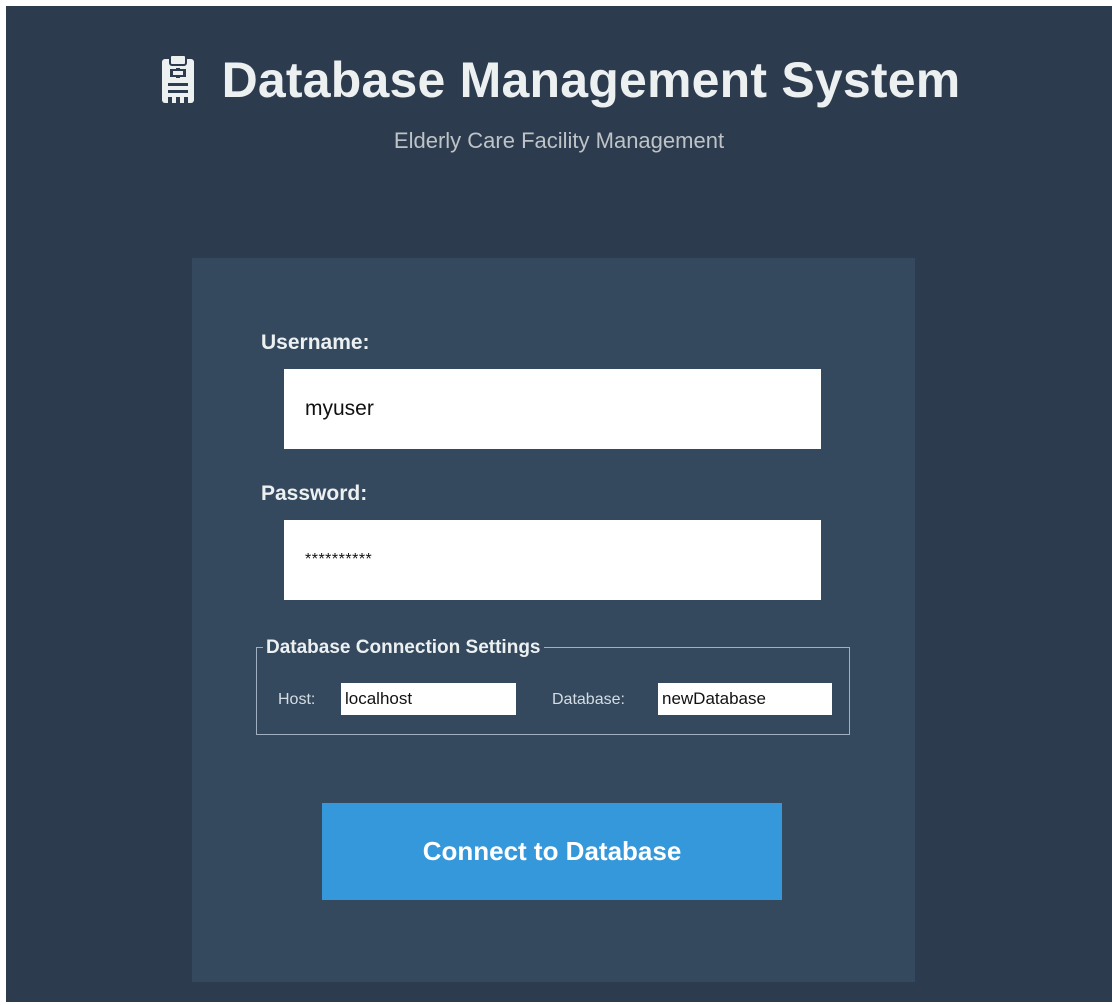 The image size is (1112, 1005). I want to click on app-subtitle: Elderly Care Facility Management, so click(559, 140).